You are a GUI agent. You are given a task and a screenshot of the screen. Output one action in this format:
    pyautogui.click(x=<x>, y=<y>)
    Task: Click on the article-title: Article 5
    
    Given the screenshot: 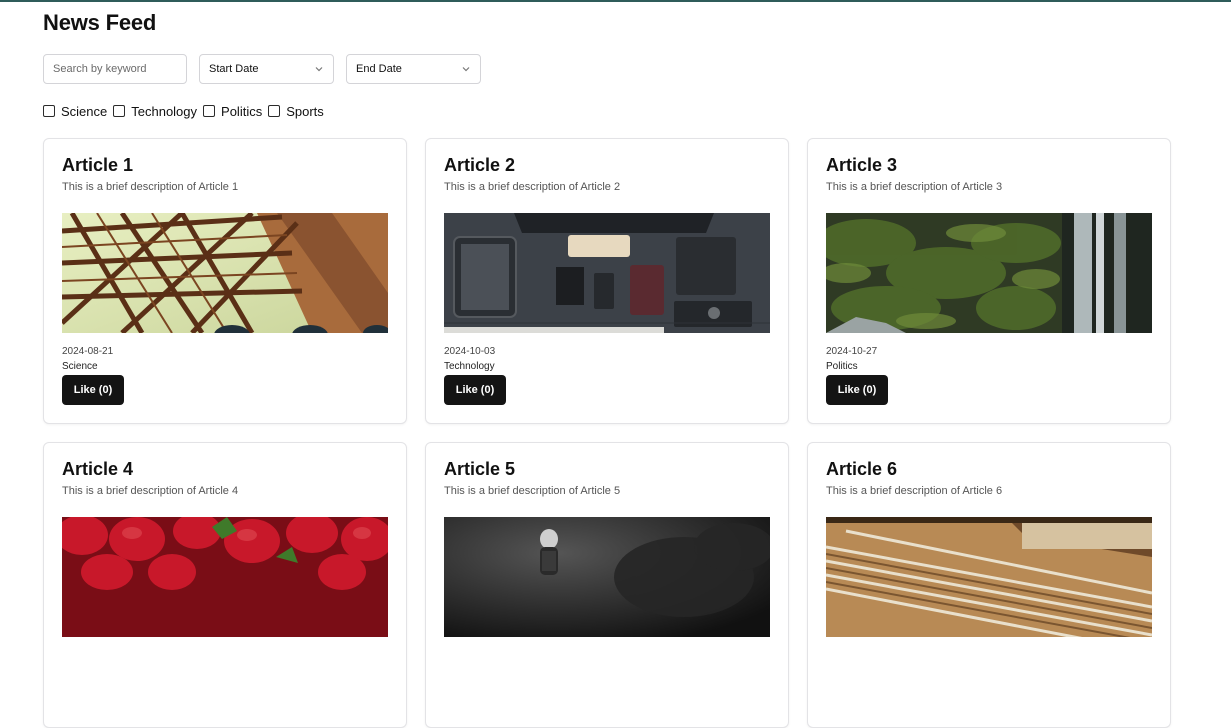 What is the action you would take?
    pyautogui.click(x=480, y=469)
    